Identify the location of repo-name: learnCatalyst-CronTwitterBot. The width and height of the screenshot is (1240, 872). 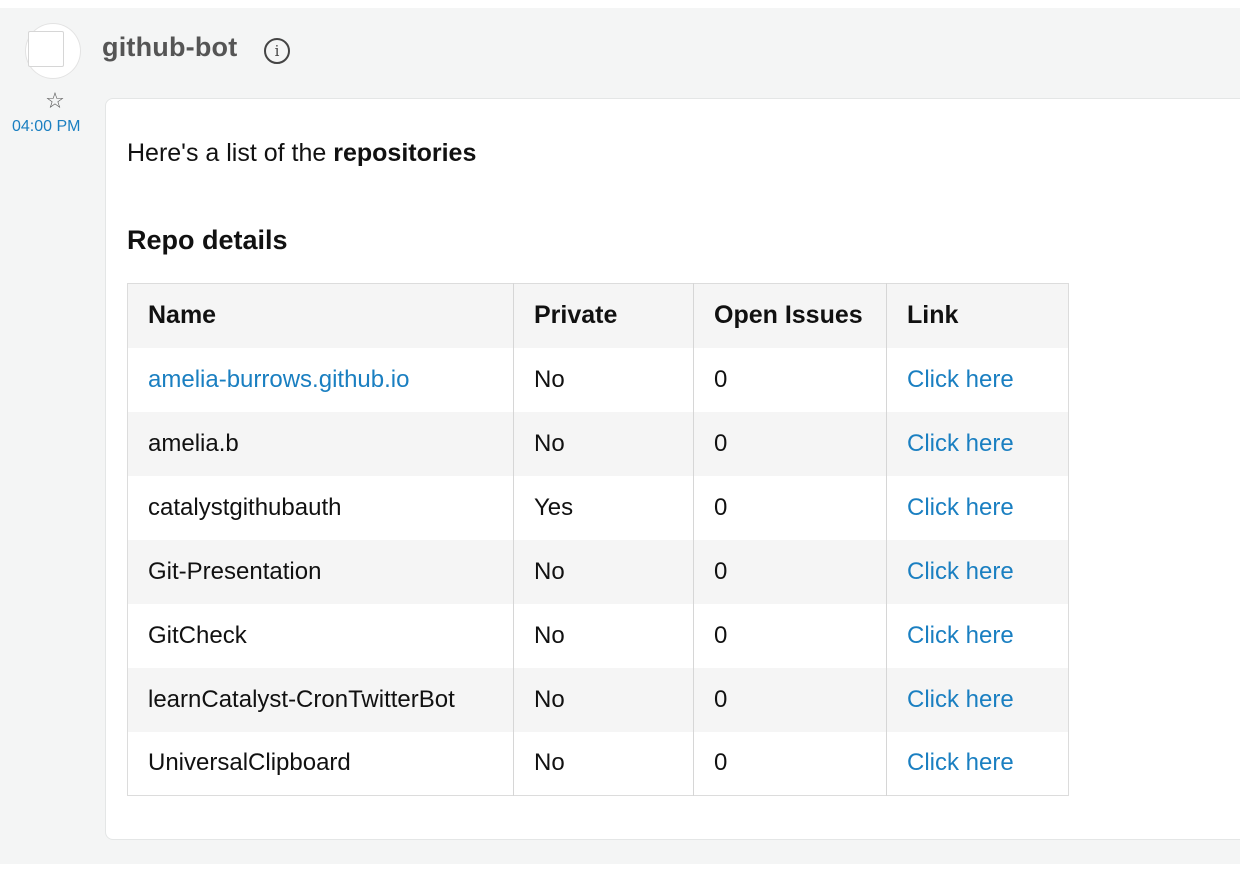
(320, 699).